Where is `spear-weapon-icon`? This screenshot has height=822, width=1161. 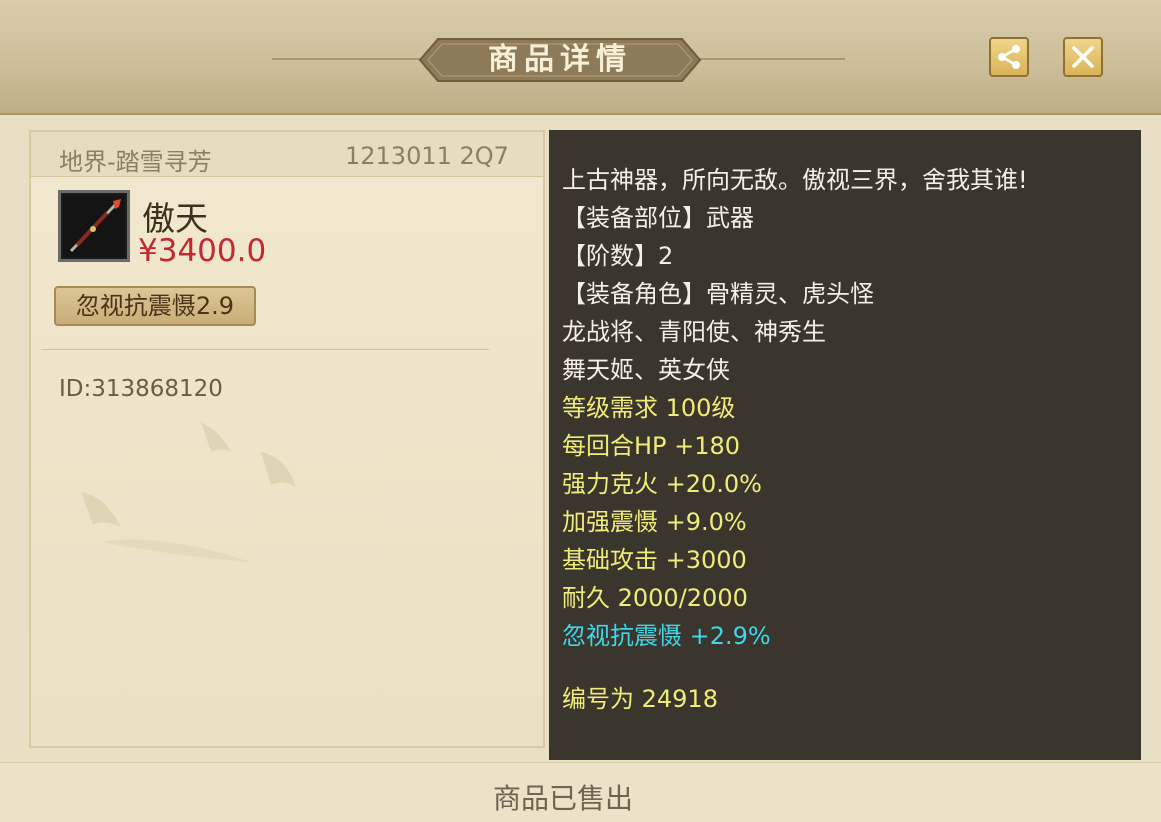 spear-weapon-icon is located at coordinates (94, 226).